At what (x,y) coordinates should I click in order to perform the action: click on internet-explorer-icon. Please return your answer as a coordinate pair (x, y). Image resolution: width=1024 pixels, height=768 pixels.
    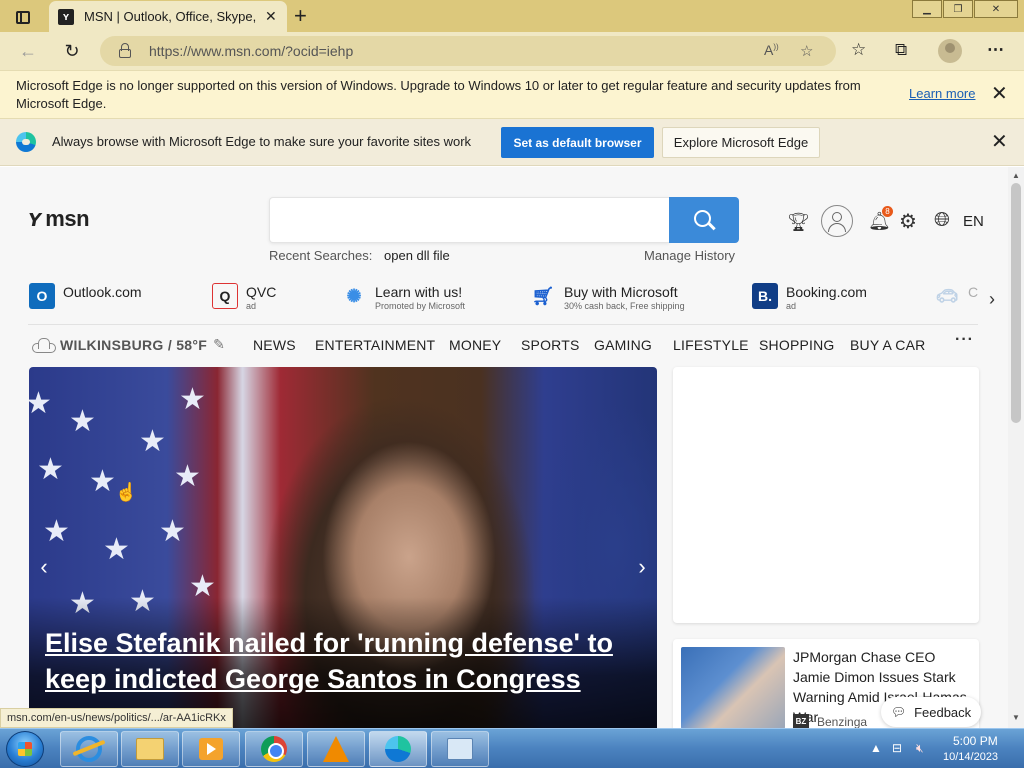
    Looking at the image, I should click on (89, 749).